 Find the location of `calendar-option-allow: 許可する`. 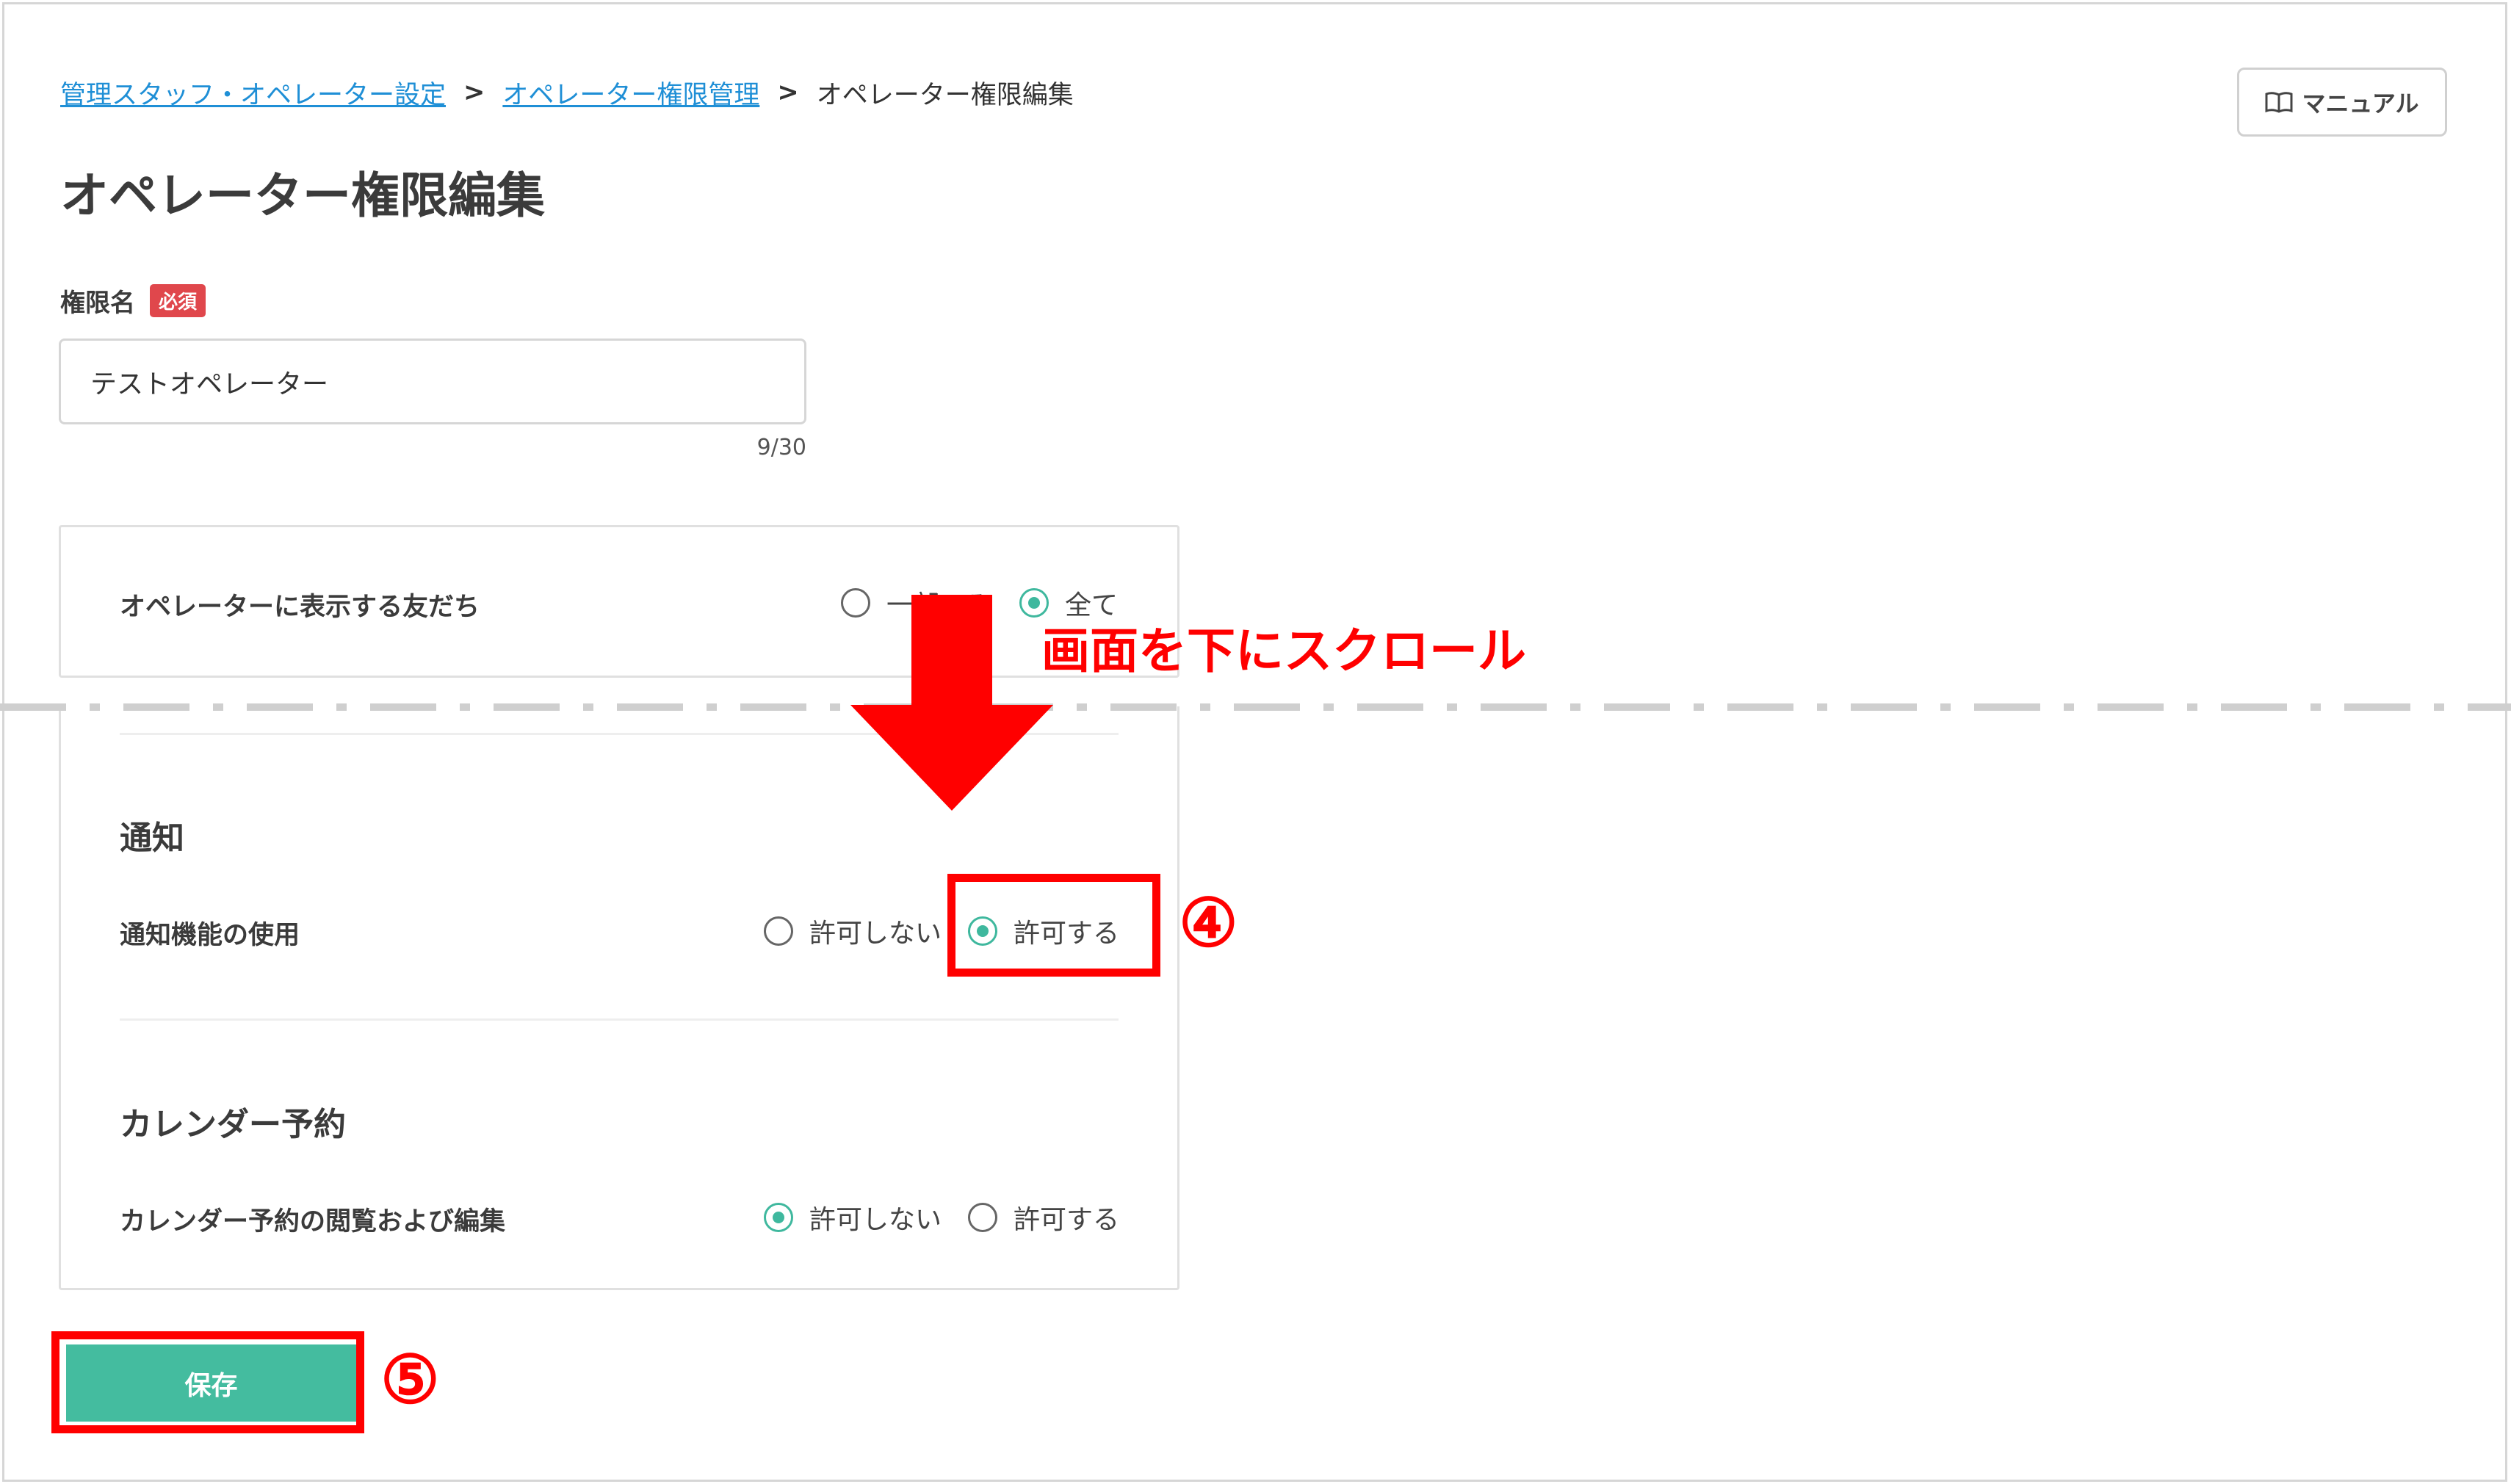

calendar-option-allow: 許可する is located at coordinates (1043, 1217).